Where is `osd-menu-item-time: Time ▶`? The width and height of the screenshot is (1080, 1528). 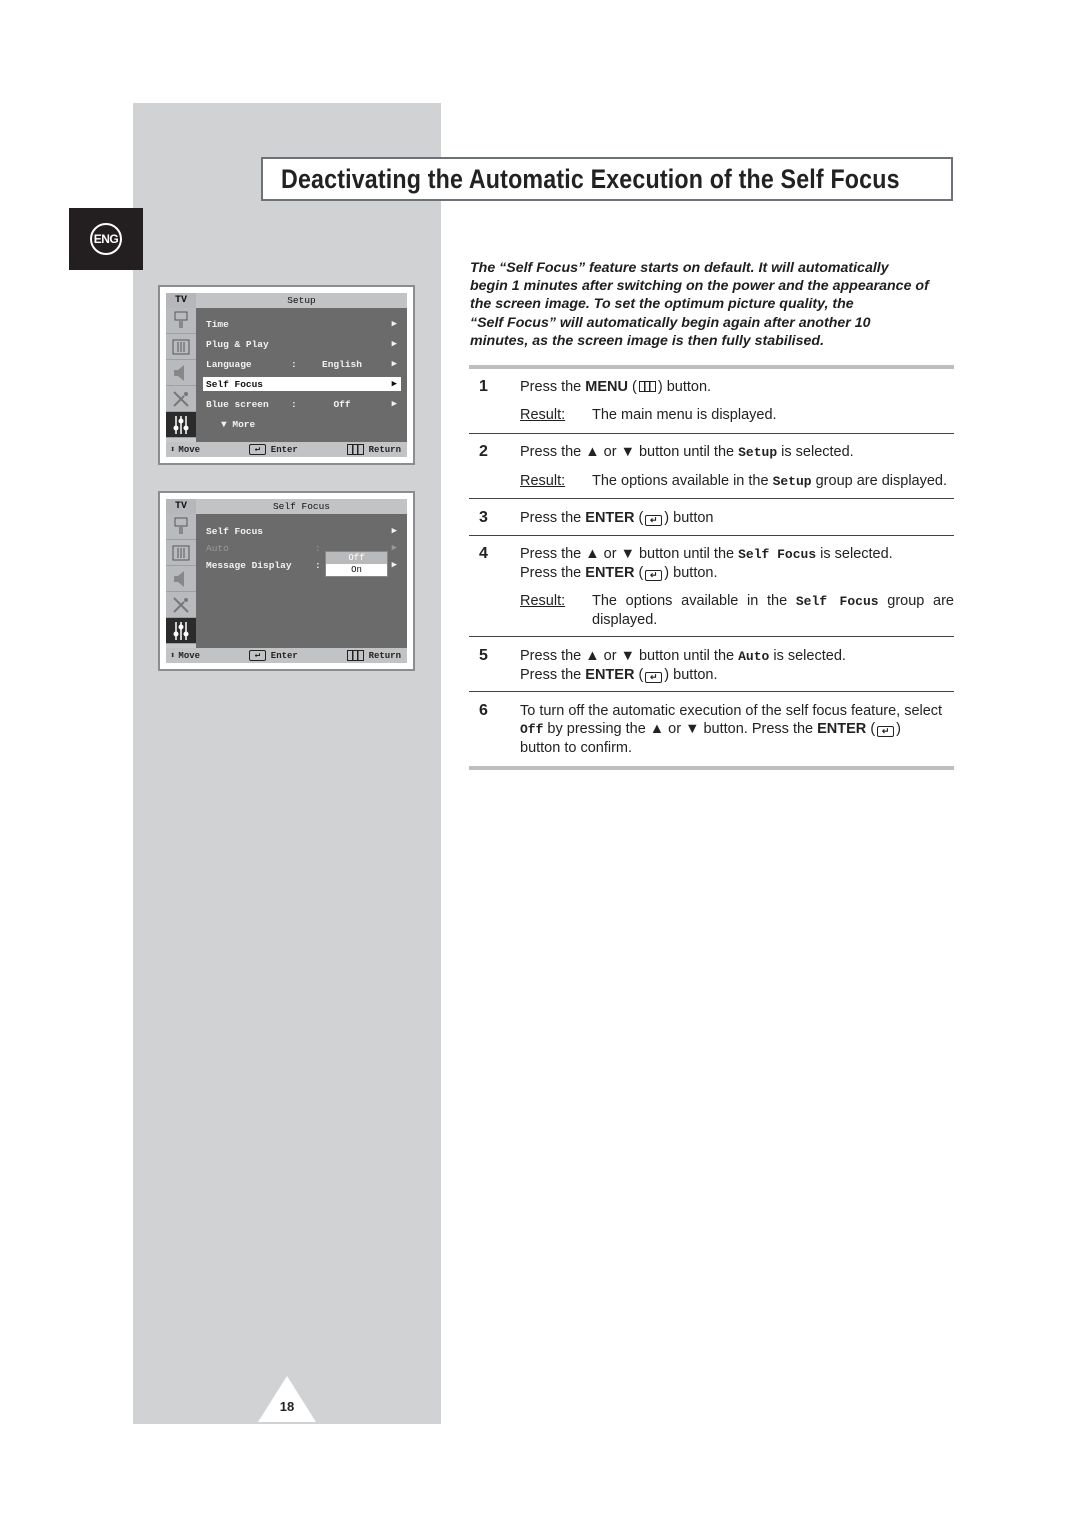 osd-menu-item-time: Time ▶ is located at coordinates (302, 324).